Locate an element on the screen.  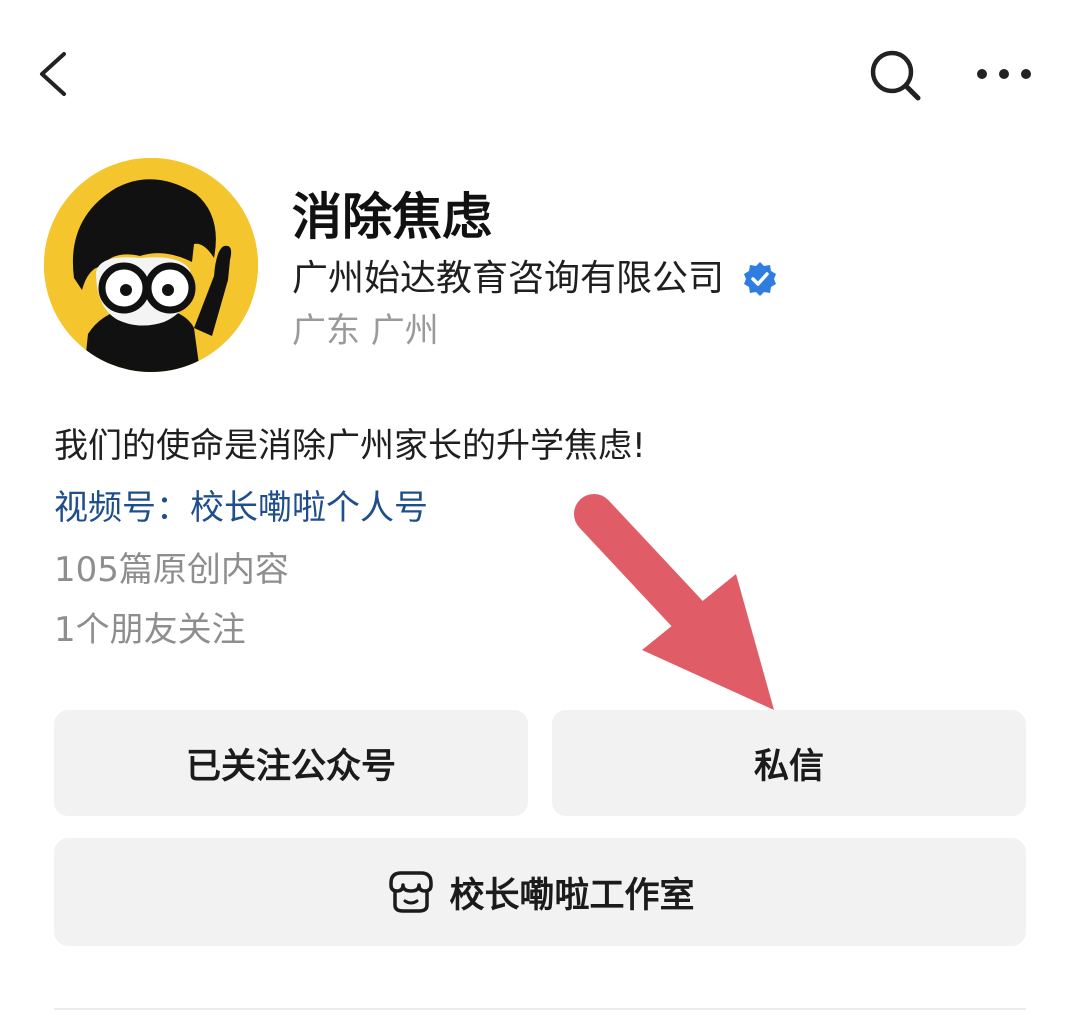
divider is located at coordinates (540, 1009).